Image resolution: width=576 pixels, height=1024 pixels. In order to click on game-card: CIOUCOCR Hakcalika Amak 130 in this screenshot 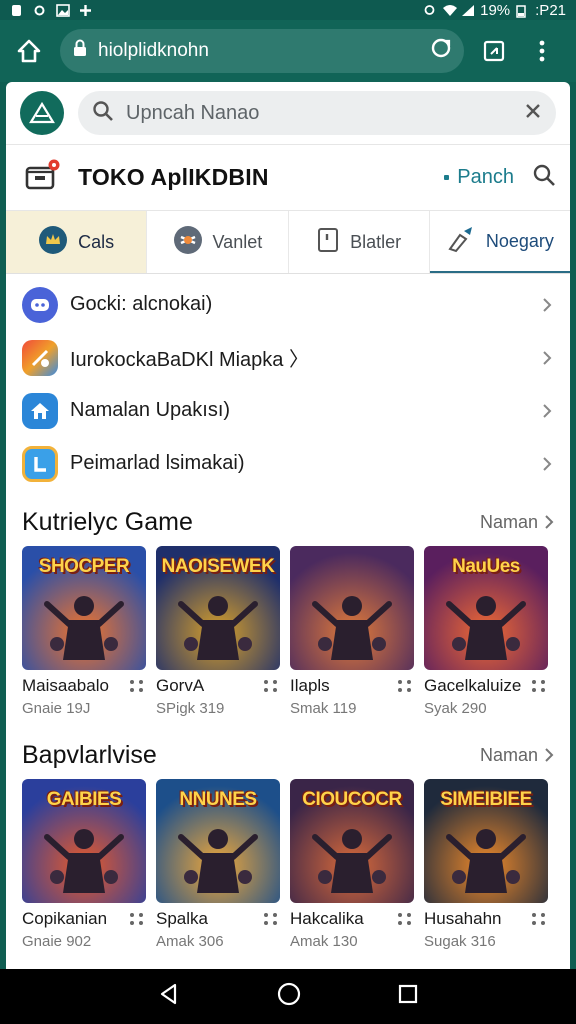, I will do `click(352, 864)`.